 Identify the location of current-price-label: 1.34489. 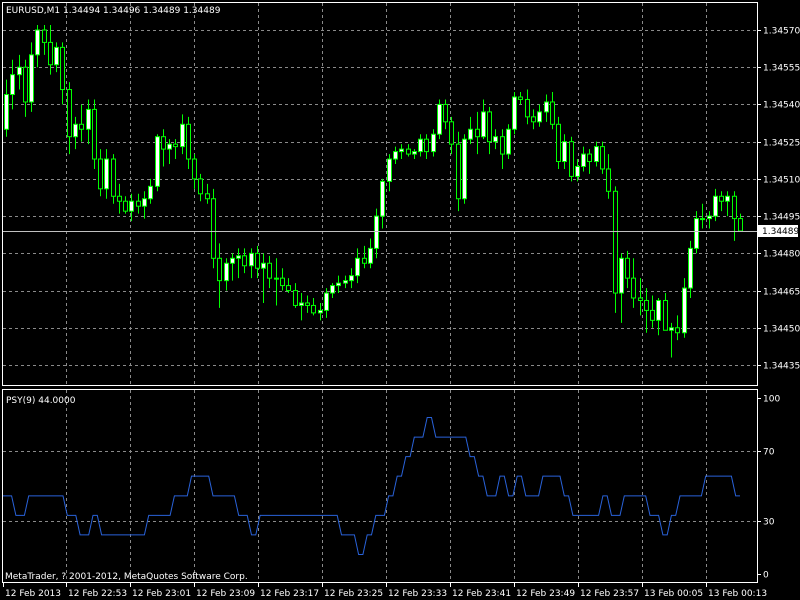
(780, 232).